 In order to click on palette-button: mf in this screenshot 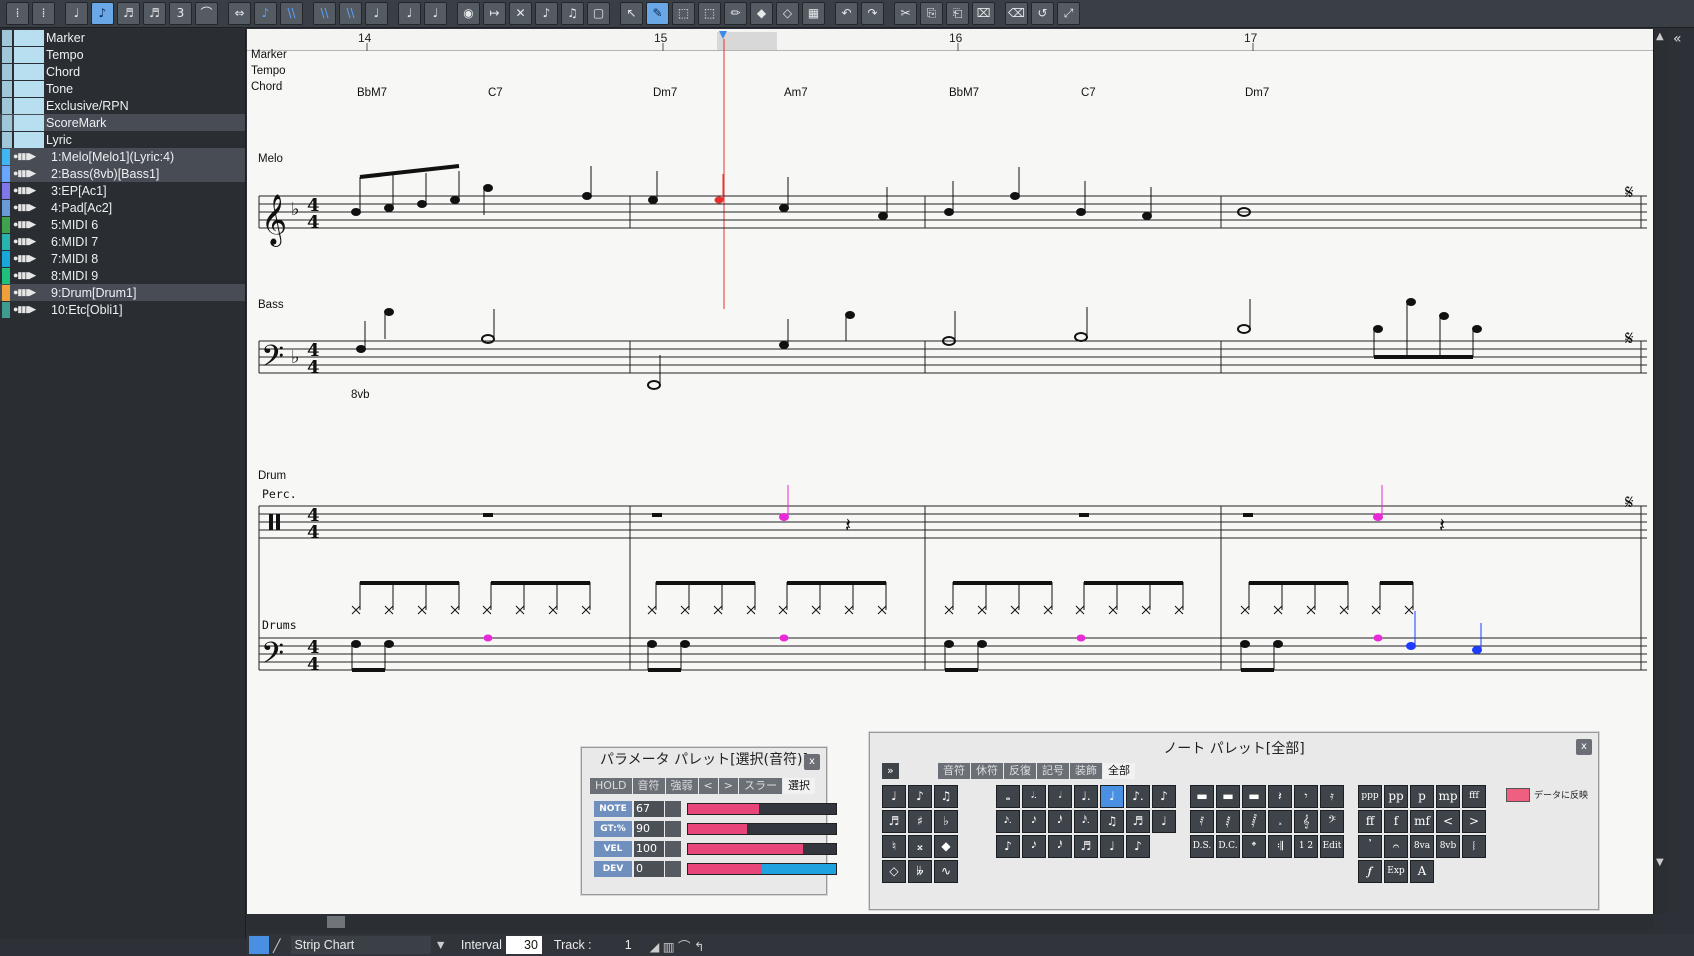, I will do `click(1422, 821)`.